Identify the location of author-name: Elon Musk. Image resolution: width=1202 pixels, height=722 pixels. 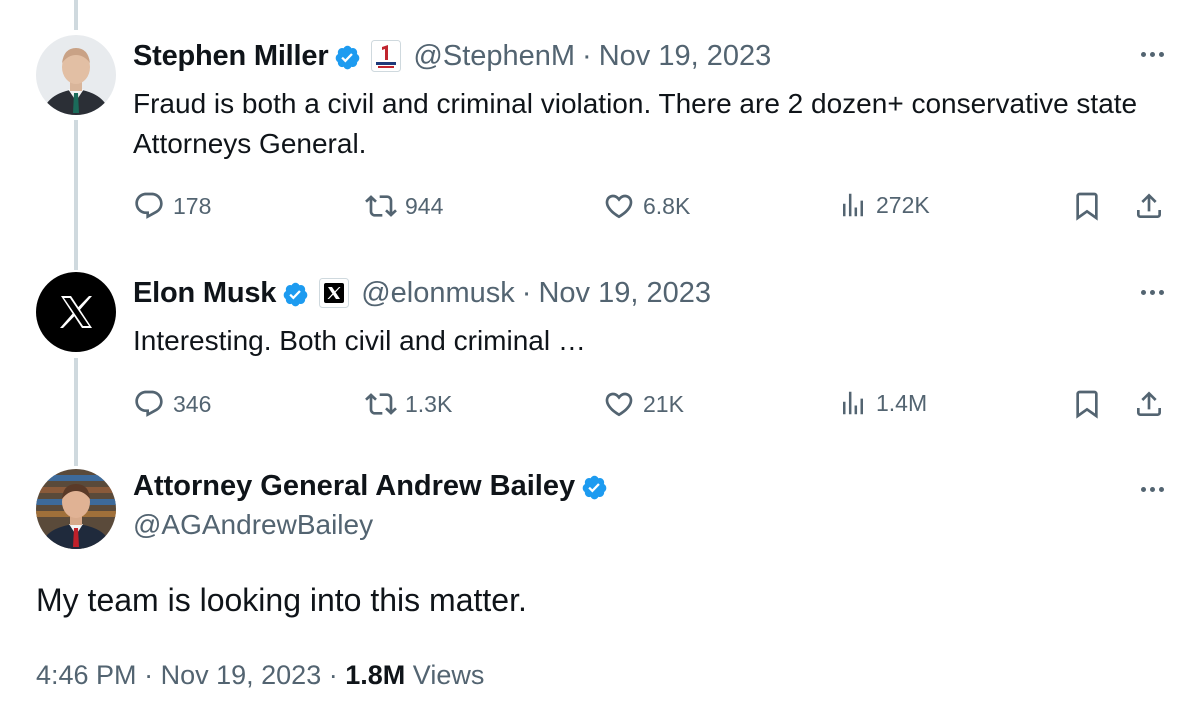
(204, 293).